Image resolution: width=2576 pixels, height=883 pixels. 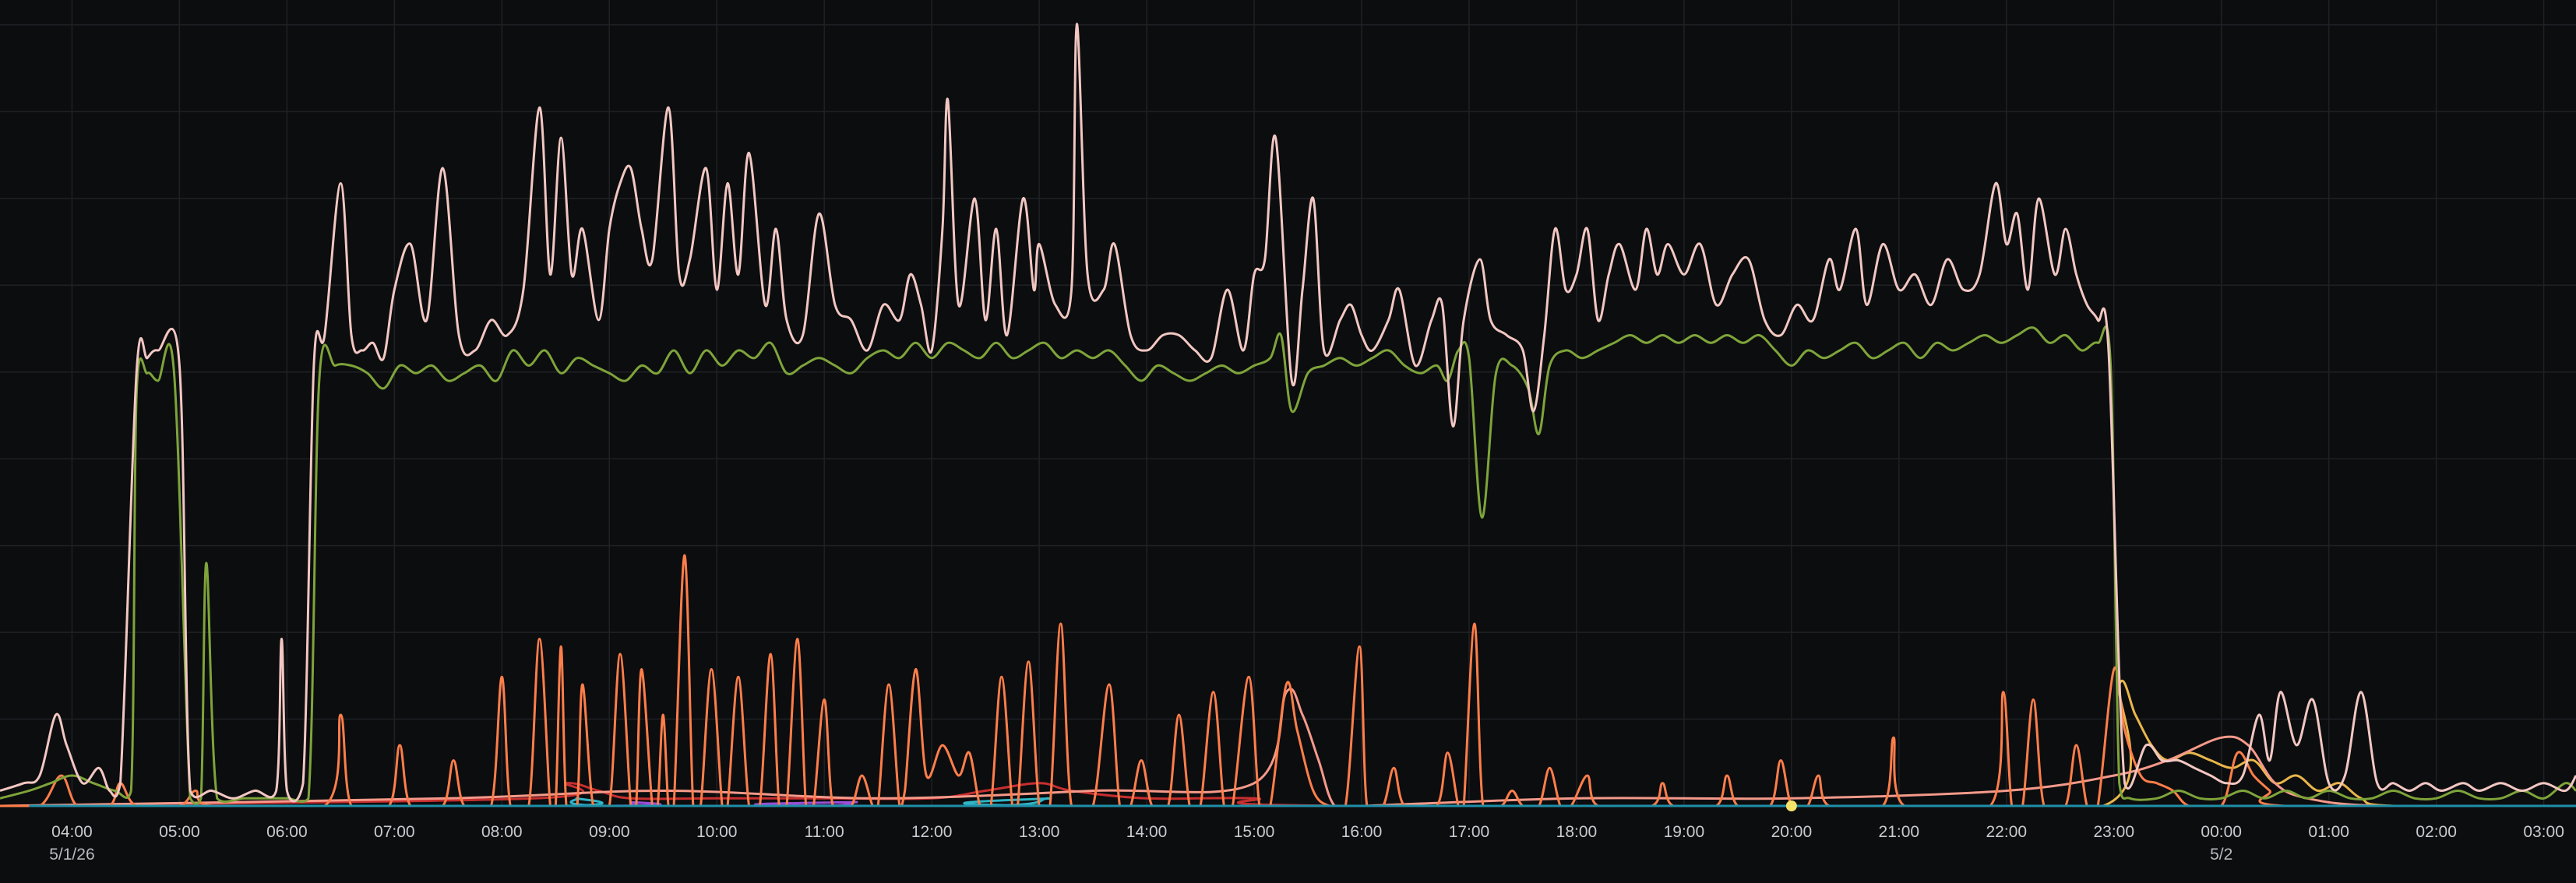 I want to click on x-tick-label: 12:00, so click(x=932, y=832).